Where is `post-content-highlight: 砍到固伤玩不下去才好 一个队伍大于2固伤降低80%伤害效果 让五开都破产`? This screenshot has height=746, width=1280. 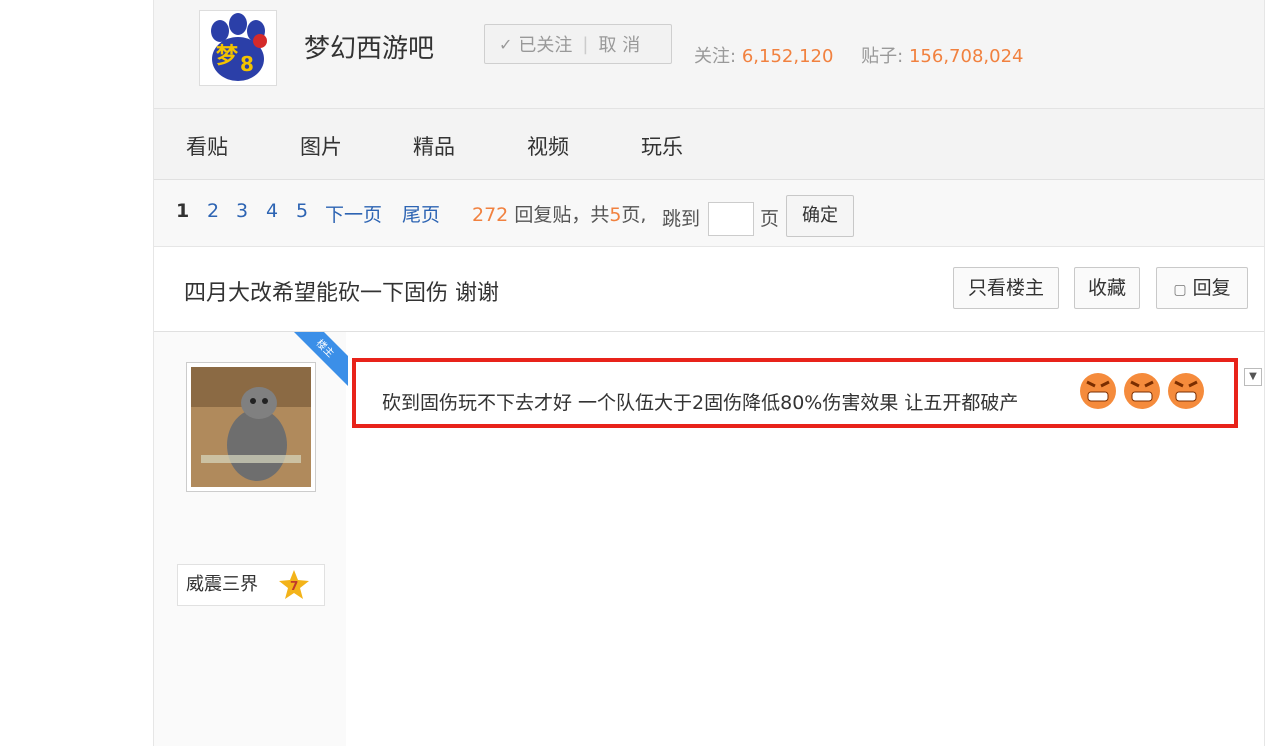 post-content-highlight: 砍到固伤玩不下去才好 一个队伍大于2固伤降低80%伤害效果 让五开都破产 is located at coordinates (795, 393).